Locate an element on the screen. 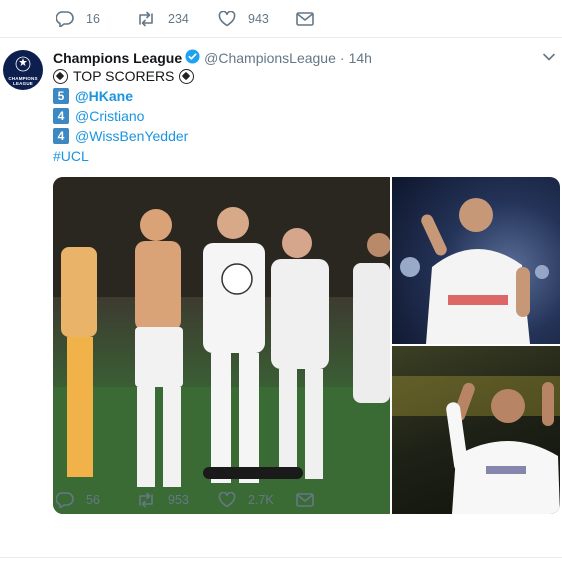 The width and height of the screenshot is (562, 572). previous-tweet-actions: 16 234 943 is located at coordinates (185, 19).